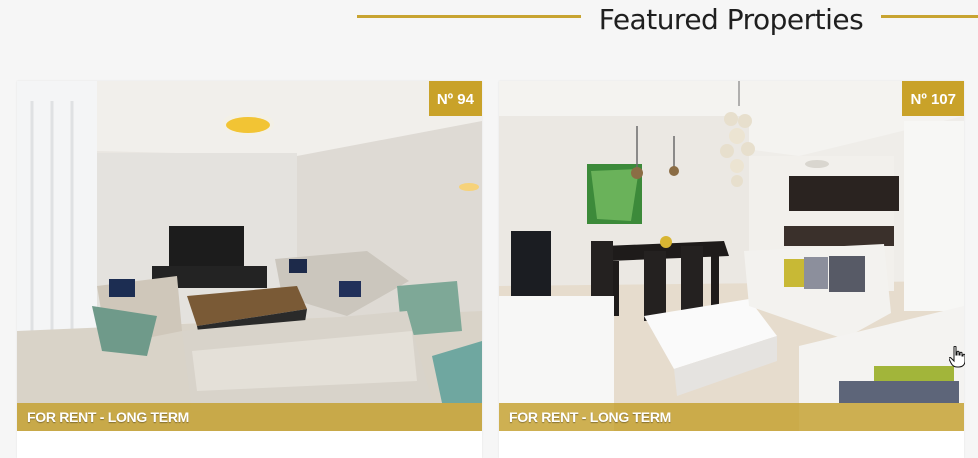  What do you see at coordinates (489, 22) in the screenshot?
I see `section-header: Featured Properties` at bounding box center [489, 22].